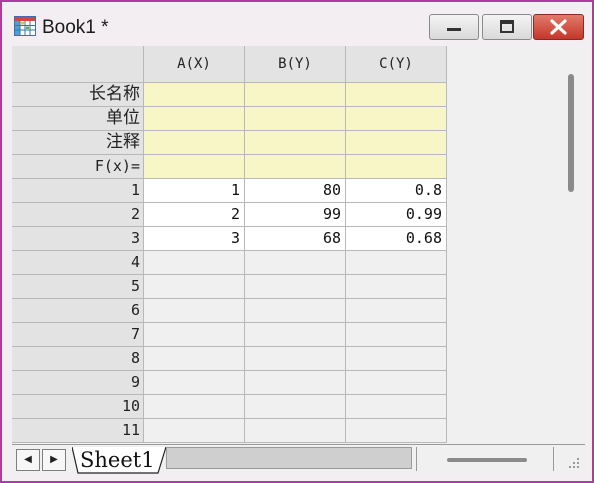  What do you see at coordinates (78, 95) in the screenshot?
I see `row-header-long-name: 长名称` at bounding box center [78, 95].